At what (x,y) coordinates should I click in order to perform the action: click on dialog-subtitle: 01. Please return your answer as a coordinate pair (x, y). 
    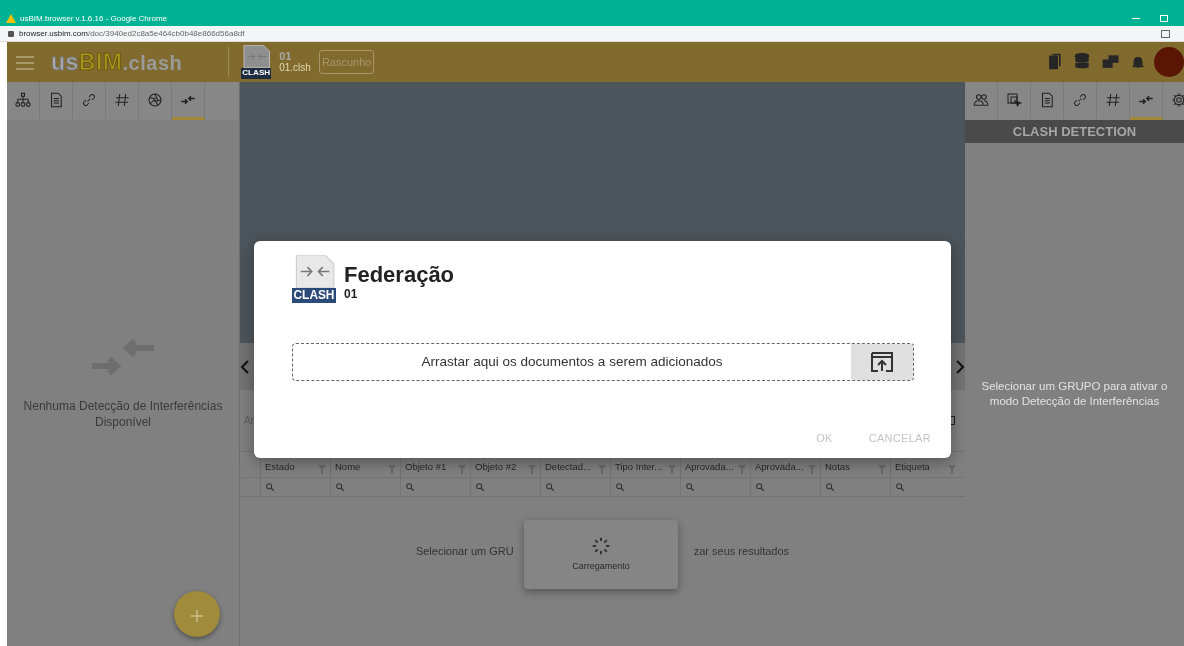
    Looking at the image, I should click on (351, 294).